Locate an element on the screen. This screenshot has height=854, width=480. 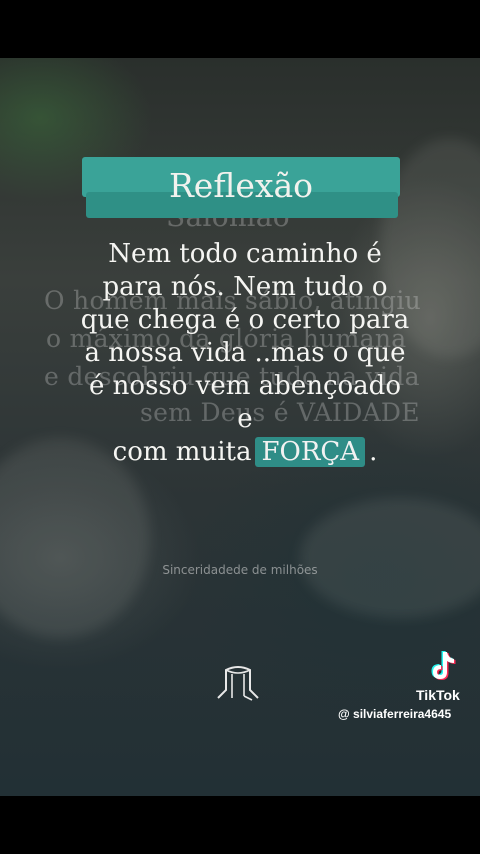
quote-heading: Reflexão is located at coordinates (241, 185).